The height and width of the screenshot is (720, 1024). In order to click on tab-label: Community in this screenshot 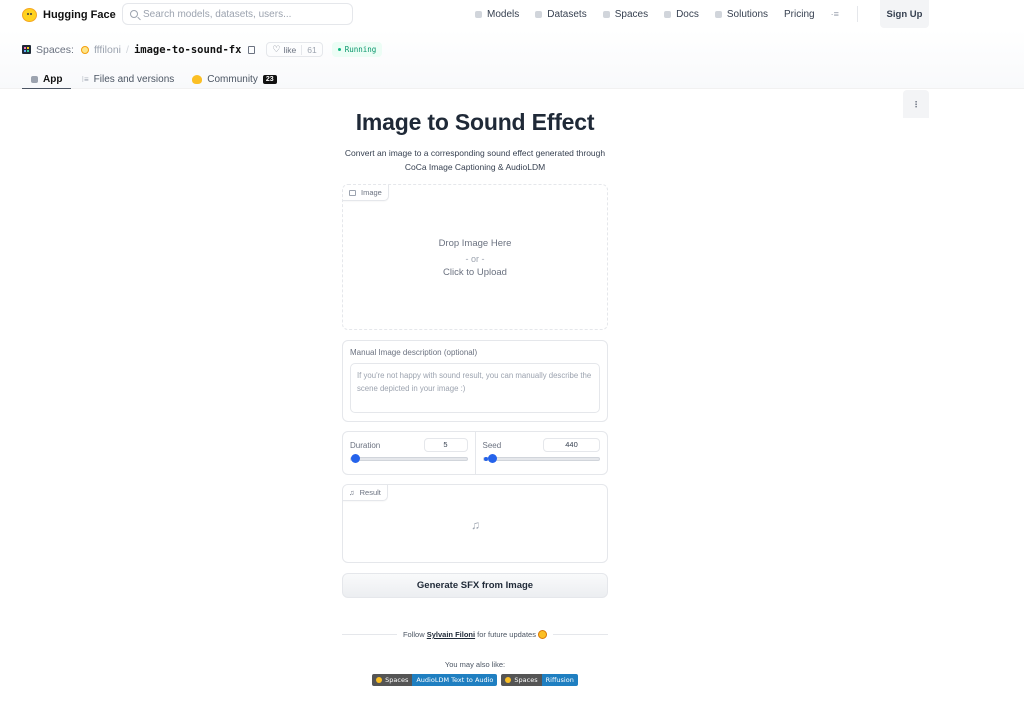, I will do `click(232, 79)`.